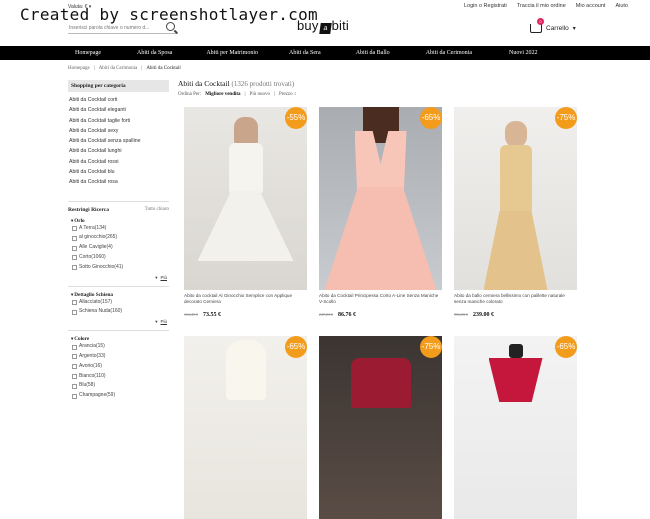 This screenshot has height=519, width=650. Describe the element at coordinates (191, 314) in the screenshot. I see `old-price: 163,49 €` at that location.